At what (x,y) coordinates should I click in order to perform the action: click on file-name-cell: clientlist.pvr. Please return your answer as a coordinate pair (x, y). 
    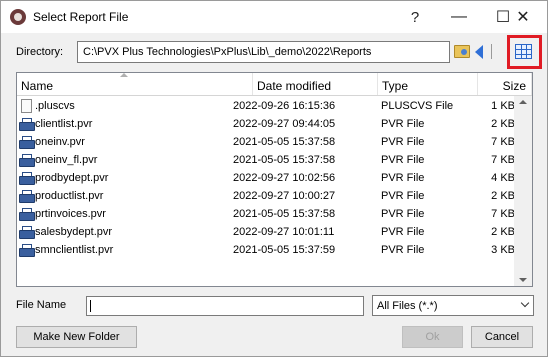
    Looking at the image, I should click on (64, 124).